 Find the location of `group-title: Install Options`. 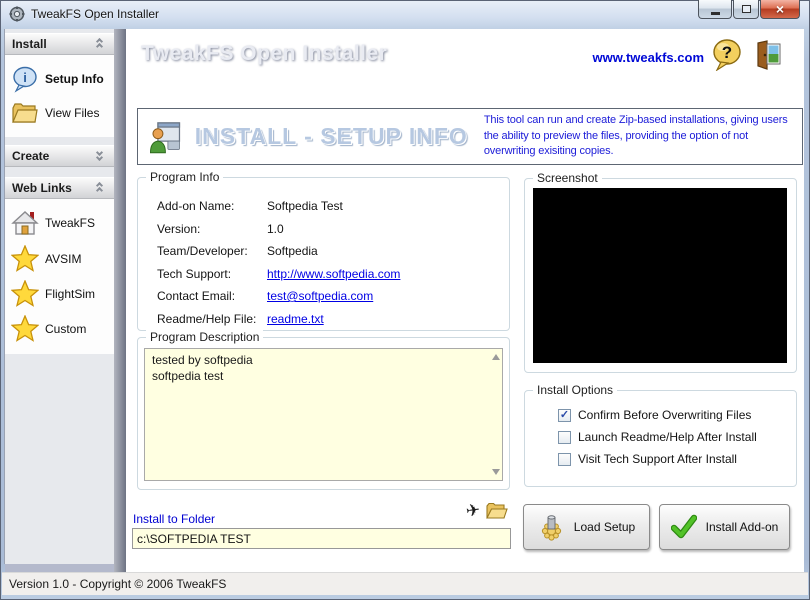

group-title: Install Options is located at coordinates (575, 390).